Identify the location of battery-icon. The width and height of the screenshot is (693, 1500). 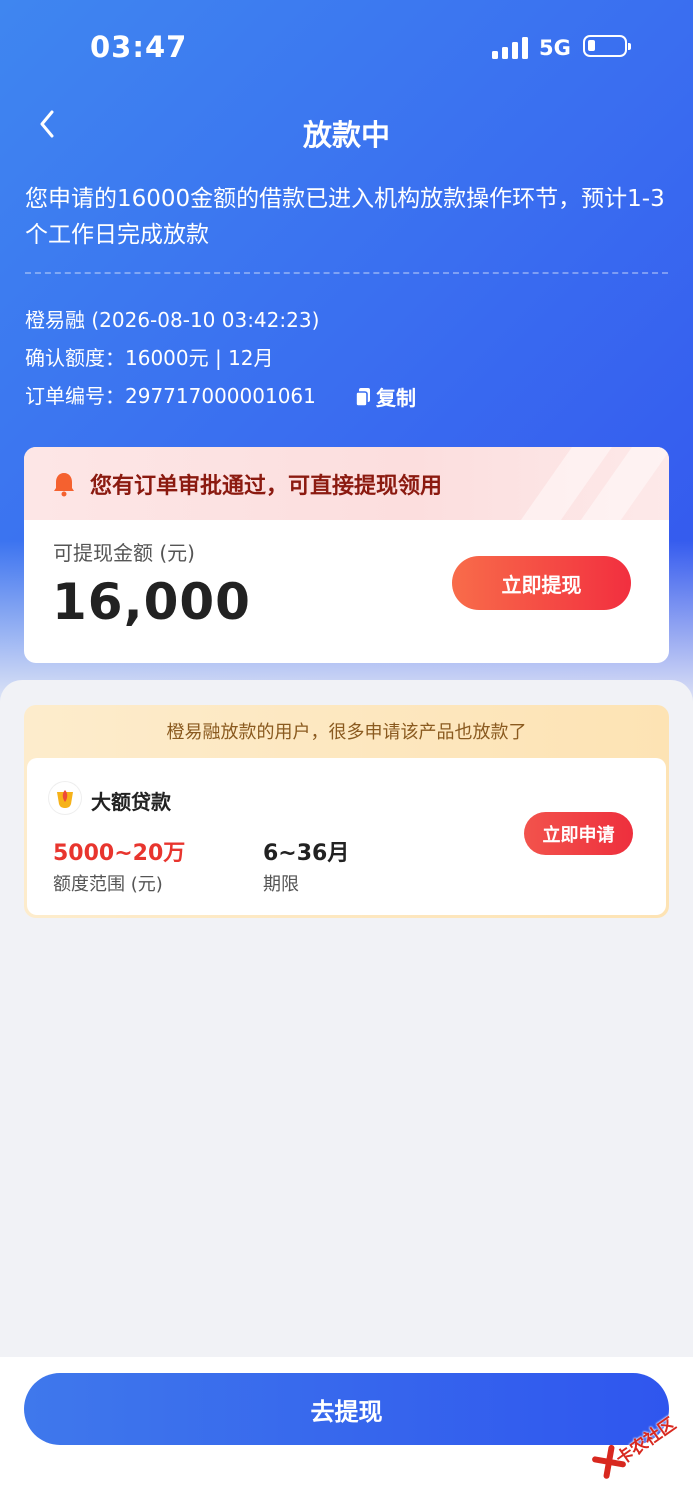
(607, 46).